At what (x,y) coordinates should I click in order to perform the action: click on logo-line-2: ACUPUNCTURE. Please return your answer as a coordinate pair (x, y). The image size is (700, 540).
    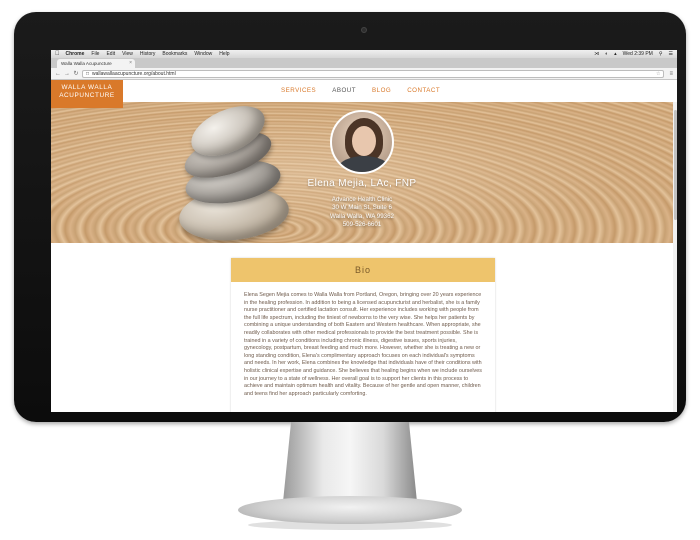
    Looking at the image, I should click on (87, 95).